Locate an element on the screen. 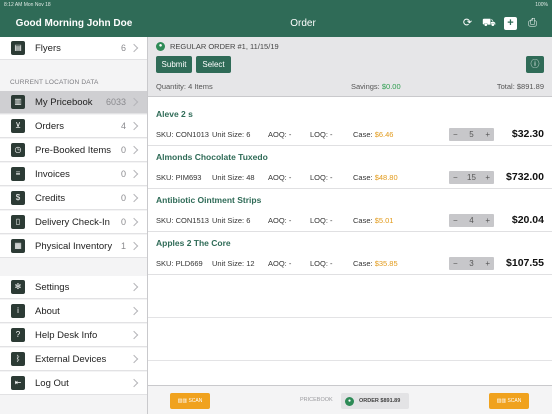 The width and height of the screenshot is (552, 414). item-sku: SKU: CON1013 is located at coordinates (182, 134).